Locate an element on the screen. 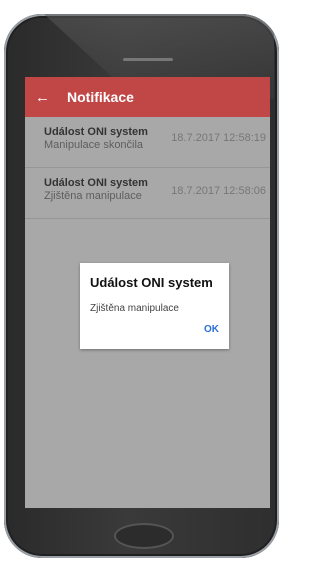  page-title: Notifikace is located at coordinates (100, 97).